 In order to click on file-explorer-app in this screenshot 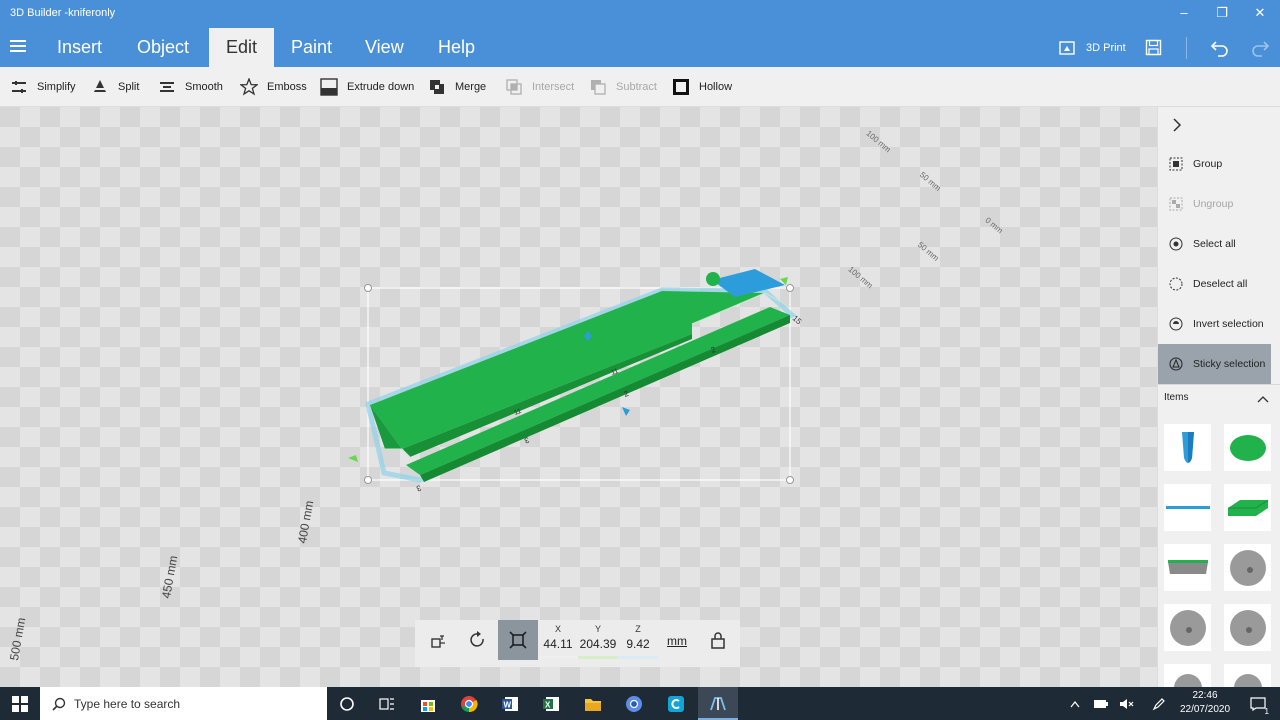, I will do `click(593, 703)`.